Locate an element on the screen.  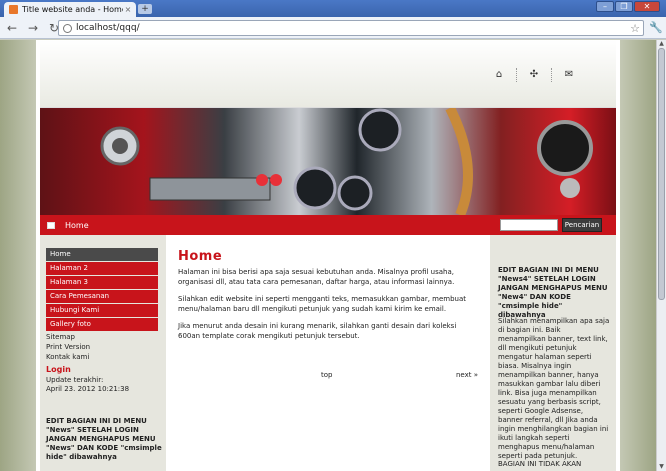
print-version-link: Print Version is located at coordinates (103, 347).